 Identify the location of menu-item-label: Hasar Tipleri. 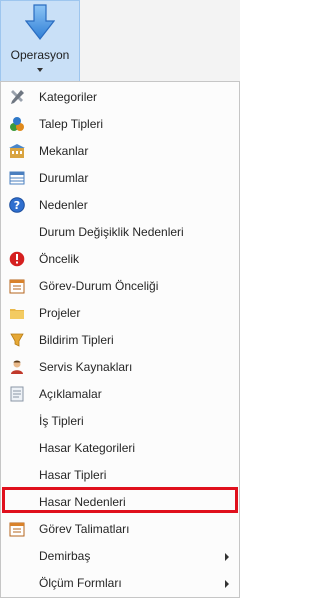
(73, 475).